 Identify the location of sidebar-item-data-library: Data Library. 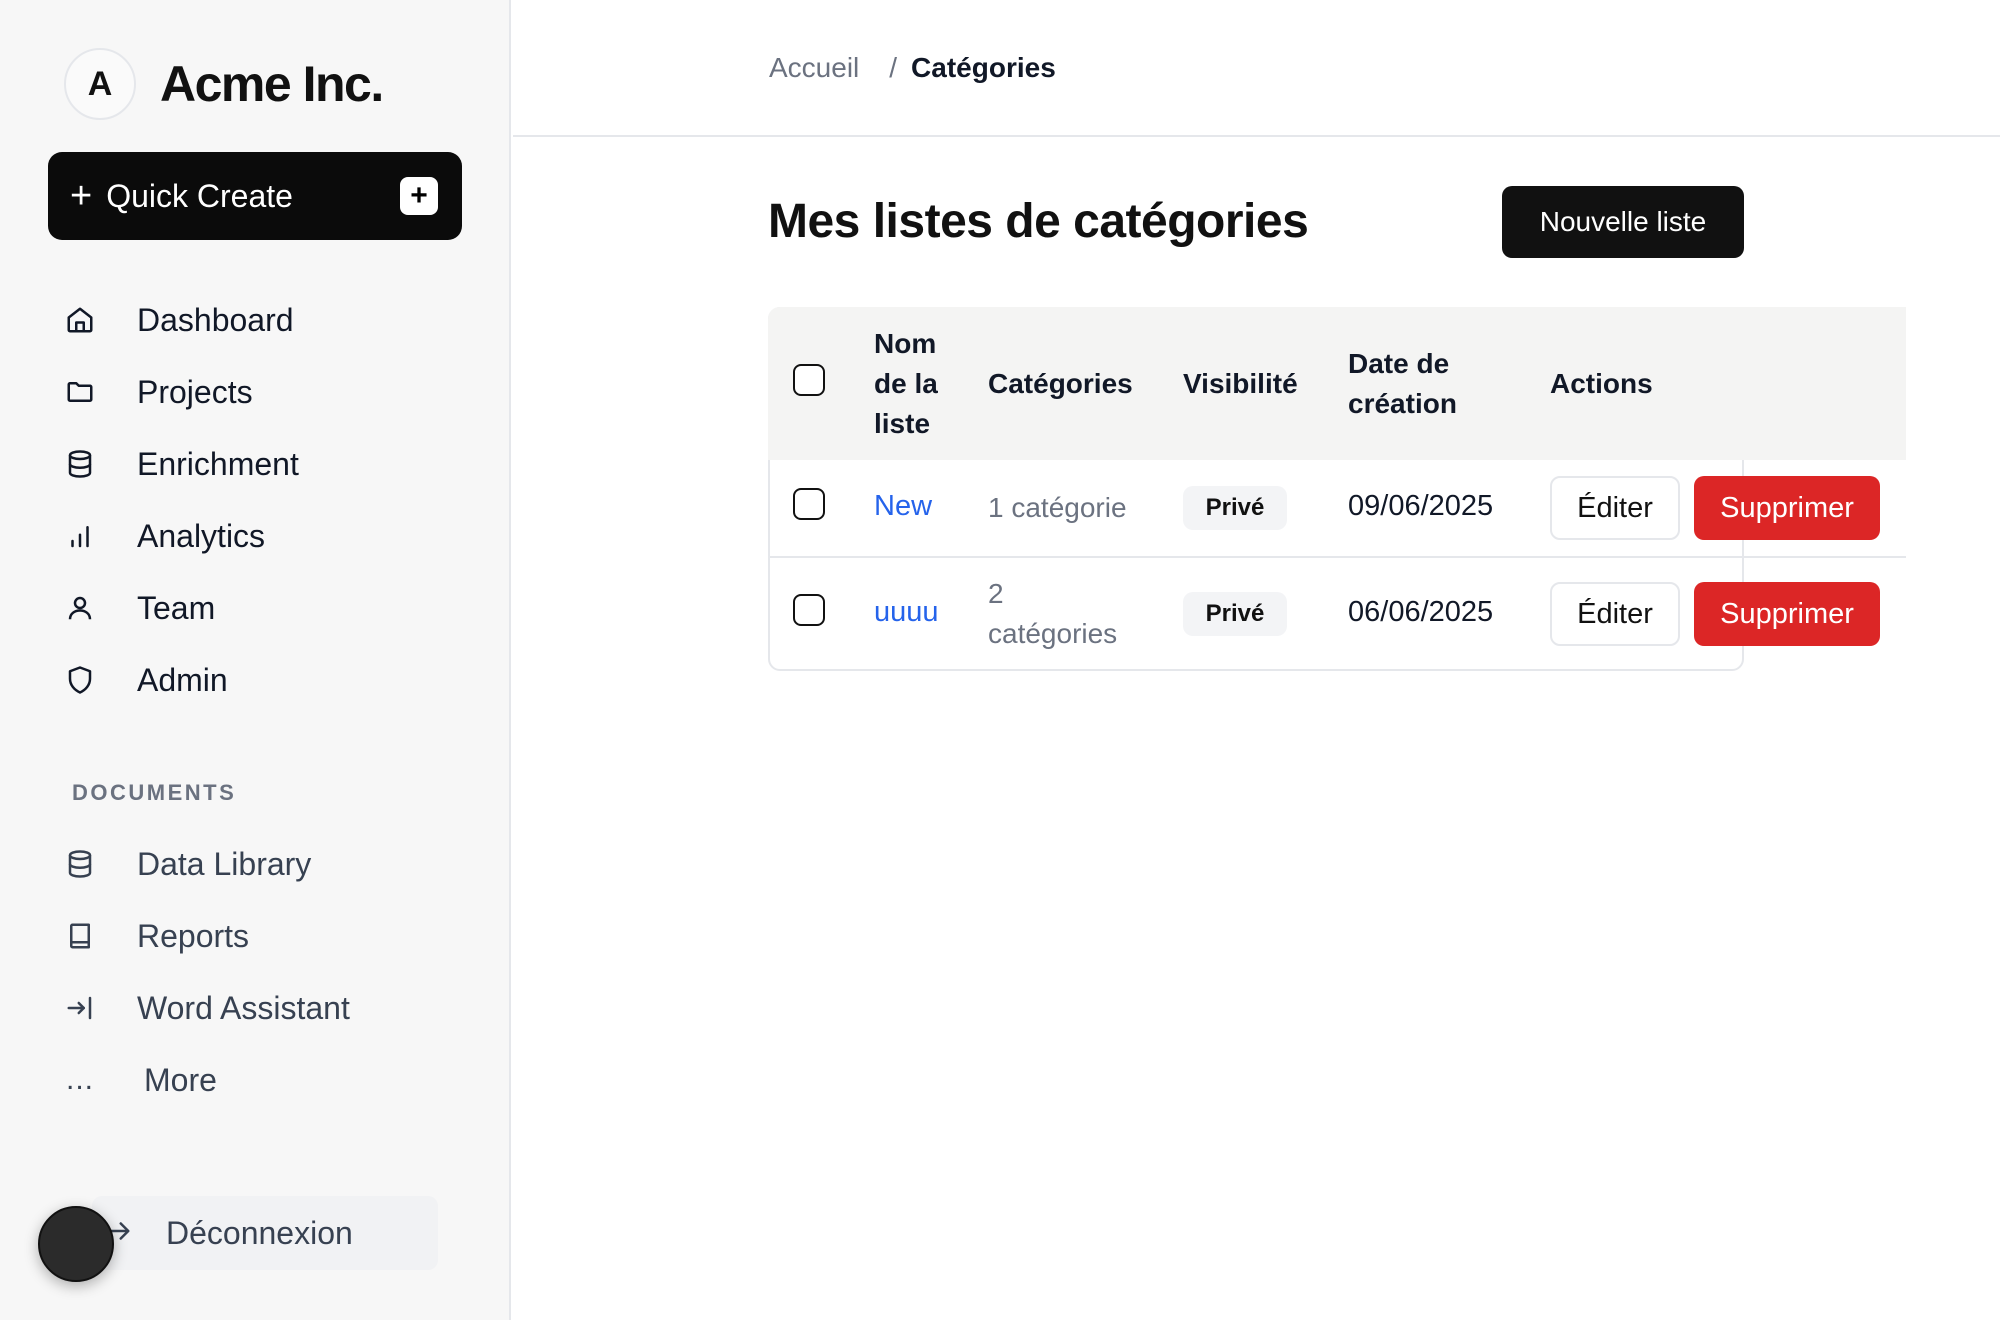
(270, 864).